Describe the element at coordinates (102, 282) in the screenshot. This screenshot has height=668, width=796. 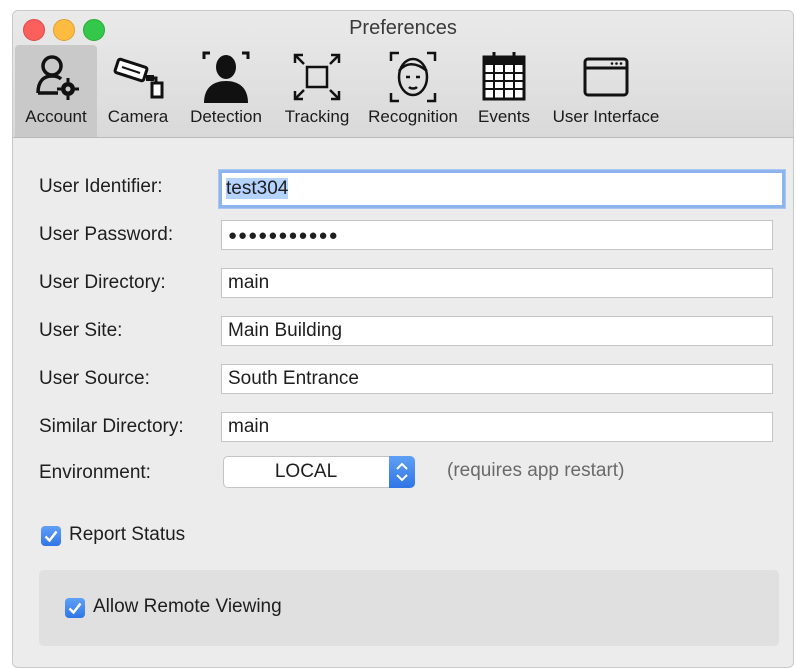
I see `user-directory-label: User Directory:` at that location.